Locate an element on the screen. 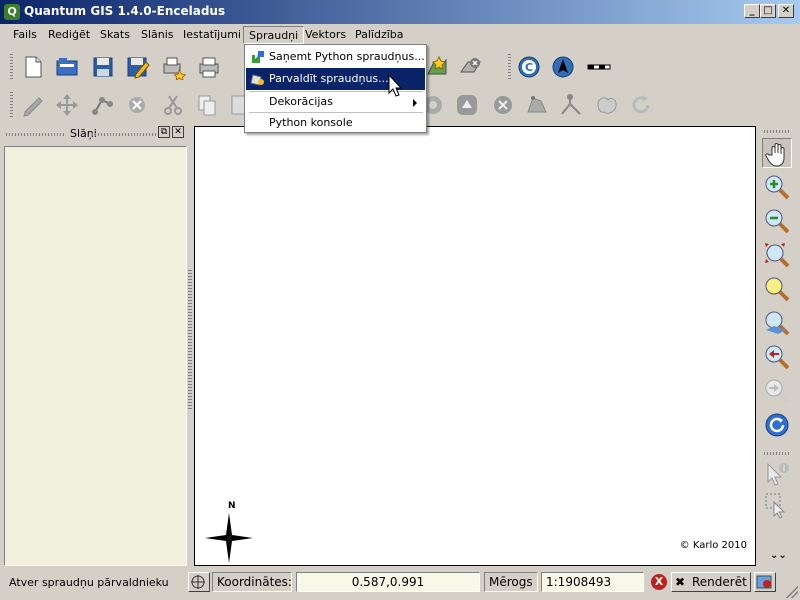  map-navigation-toolbar: i ⌄⌄ is located at coordinates (777, 346).